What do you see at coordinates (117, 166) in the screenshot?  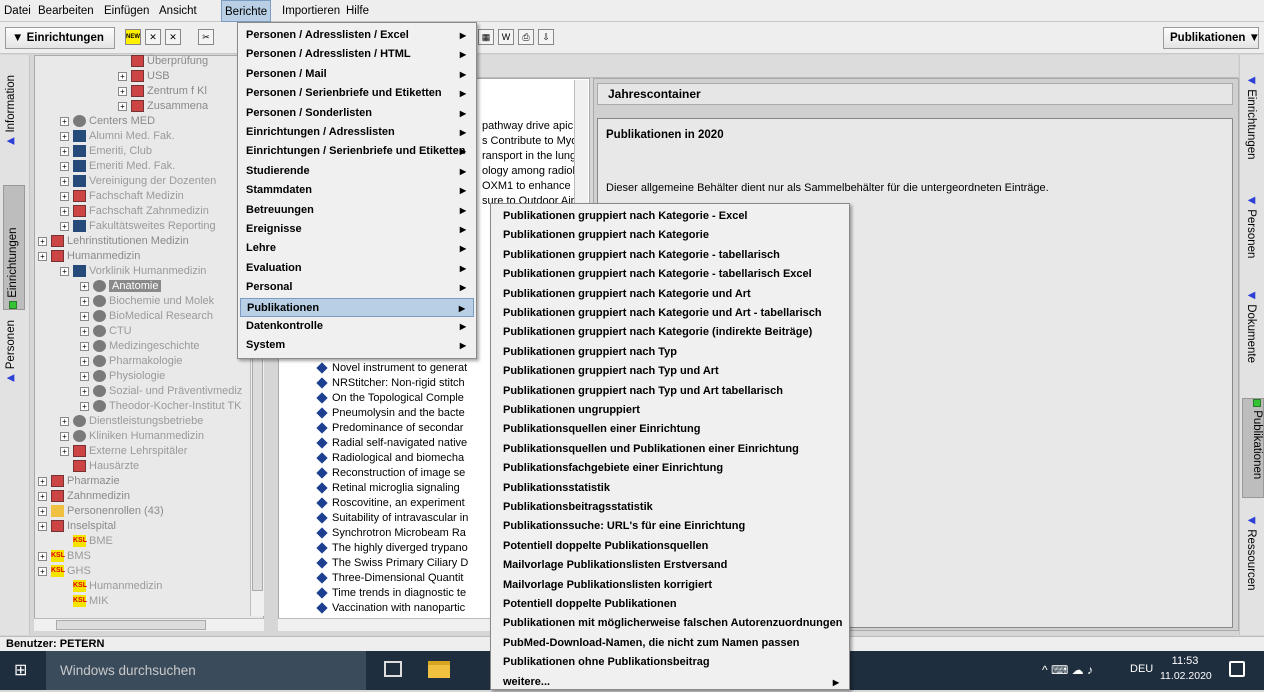 I see `tree-node: + Emeriti Med. Fak.` at bounding box center [117, 166].